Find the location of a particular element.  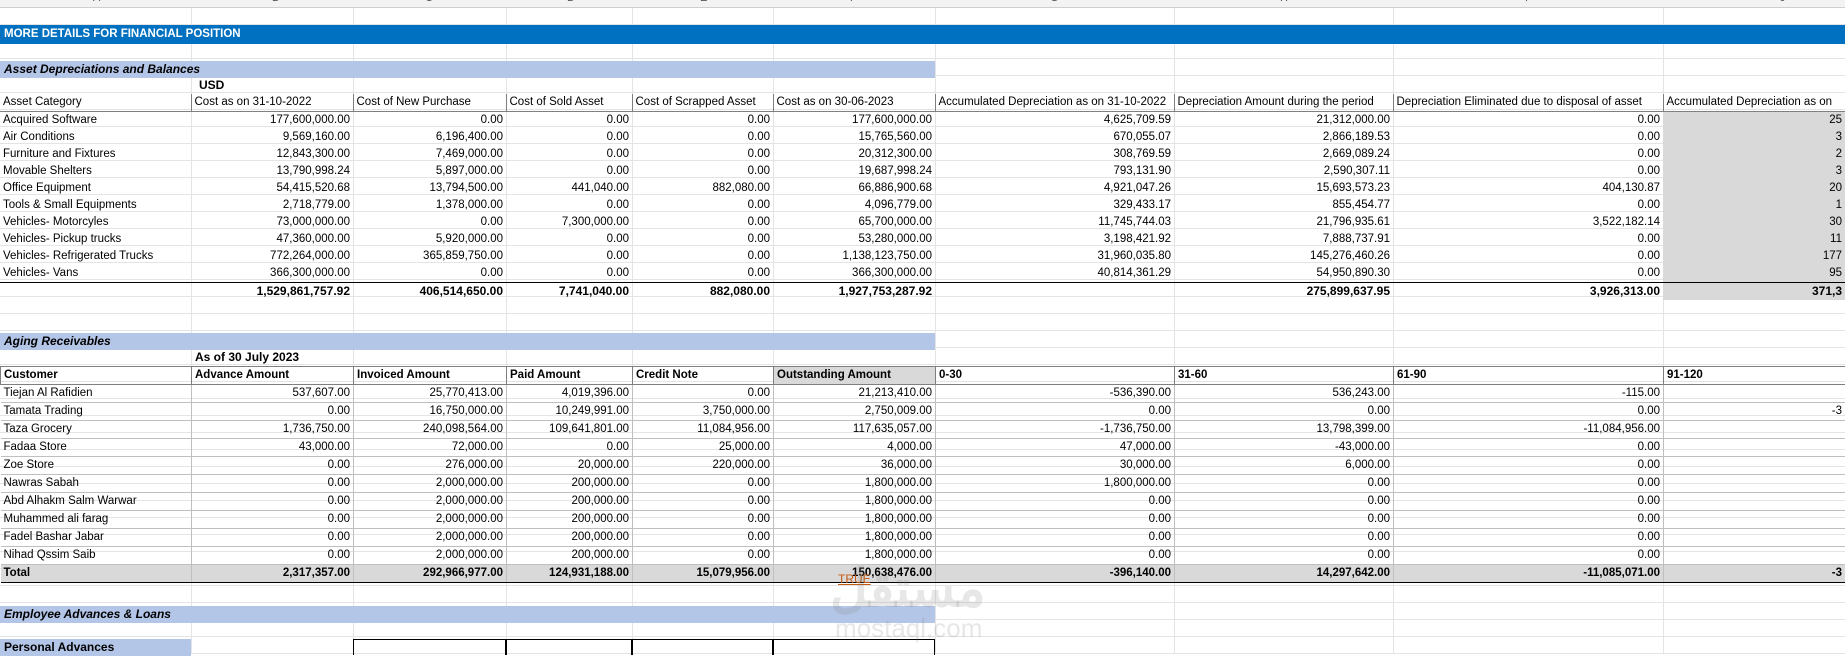

col-letter-g: G is located at coordinates (1054, 2).